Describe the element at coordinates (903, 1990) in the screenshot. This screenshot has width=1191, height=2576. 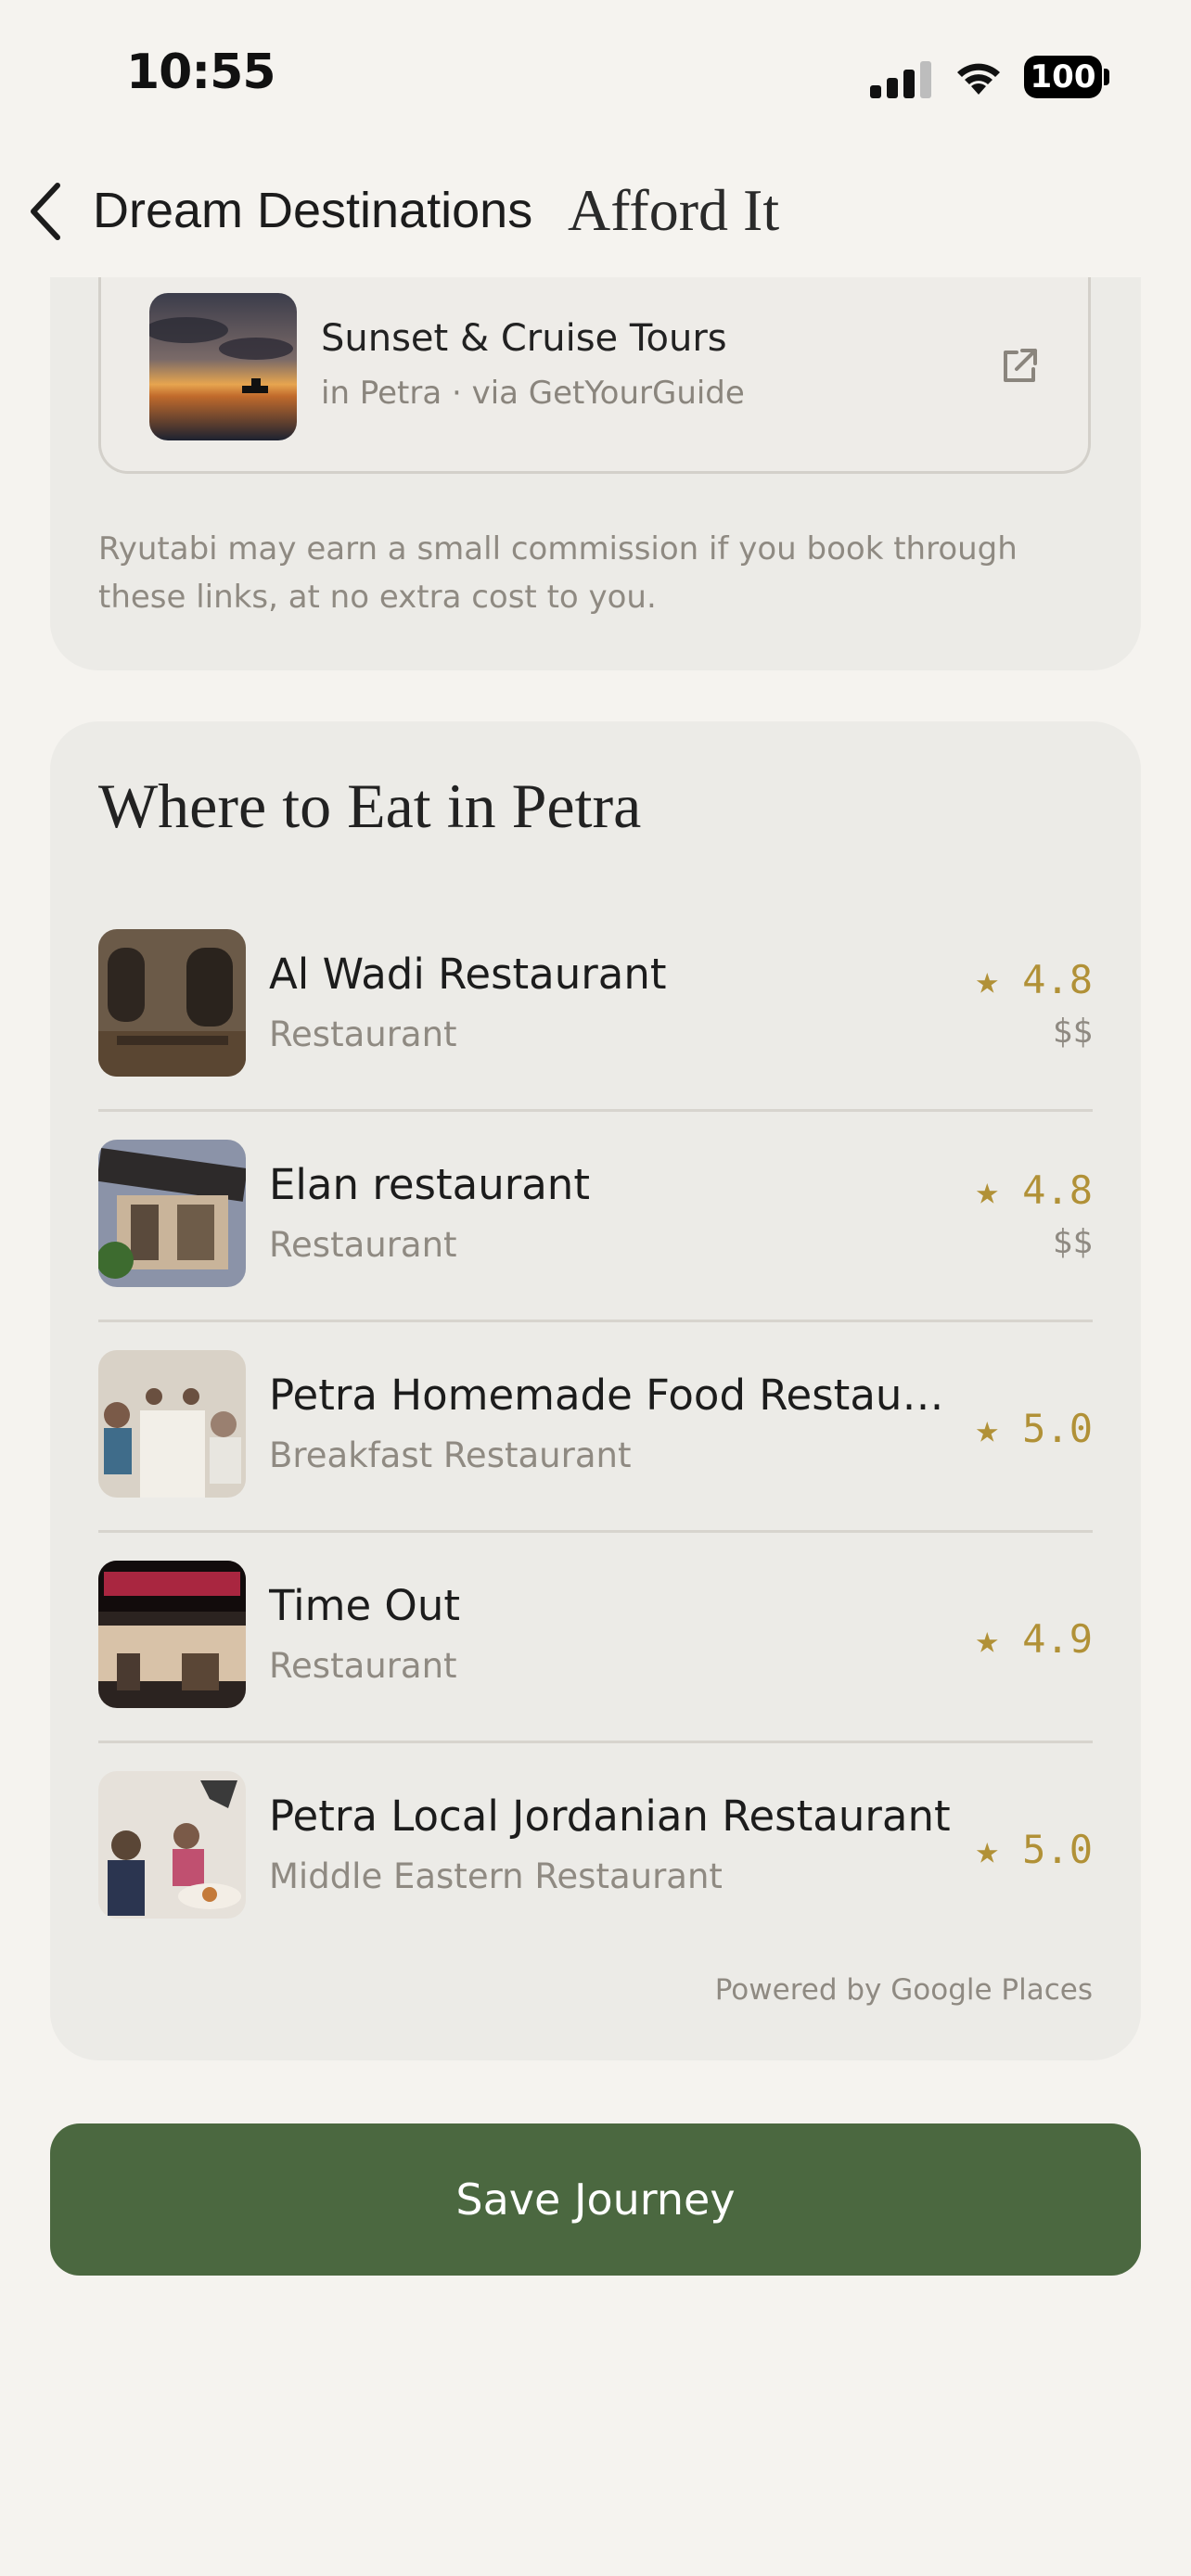
I see `powered-by-attribution: Powered by Google Places` at that location.